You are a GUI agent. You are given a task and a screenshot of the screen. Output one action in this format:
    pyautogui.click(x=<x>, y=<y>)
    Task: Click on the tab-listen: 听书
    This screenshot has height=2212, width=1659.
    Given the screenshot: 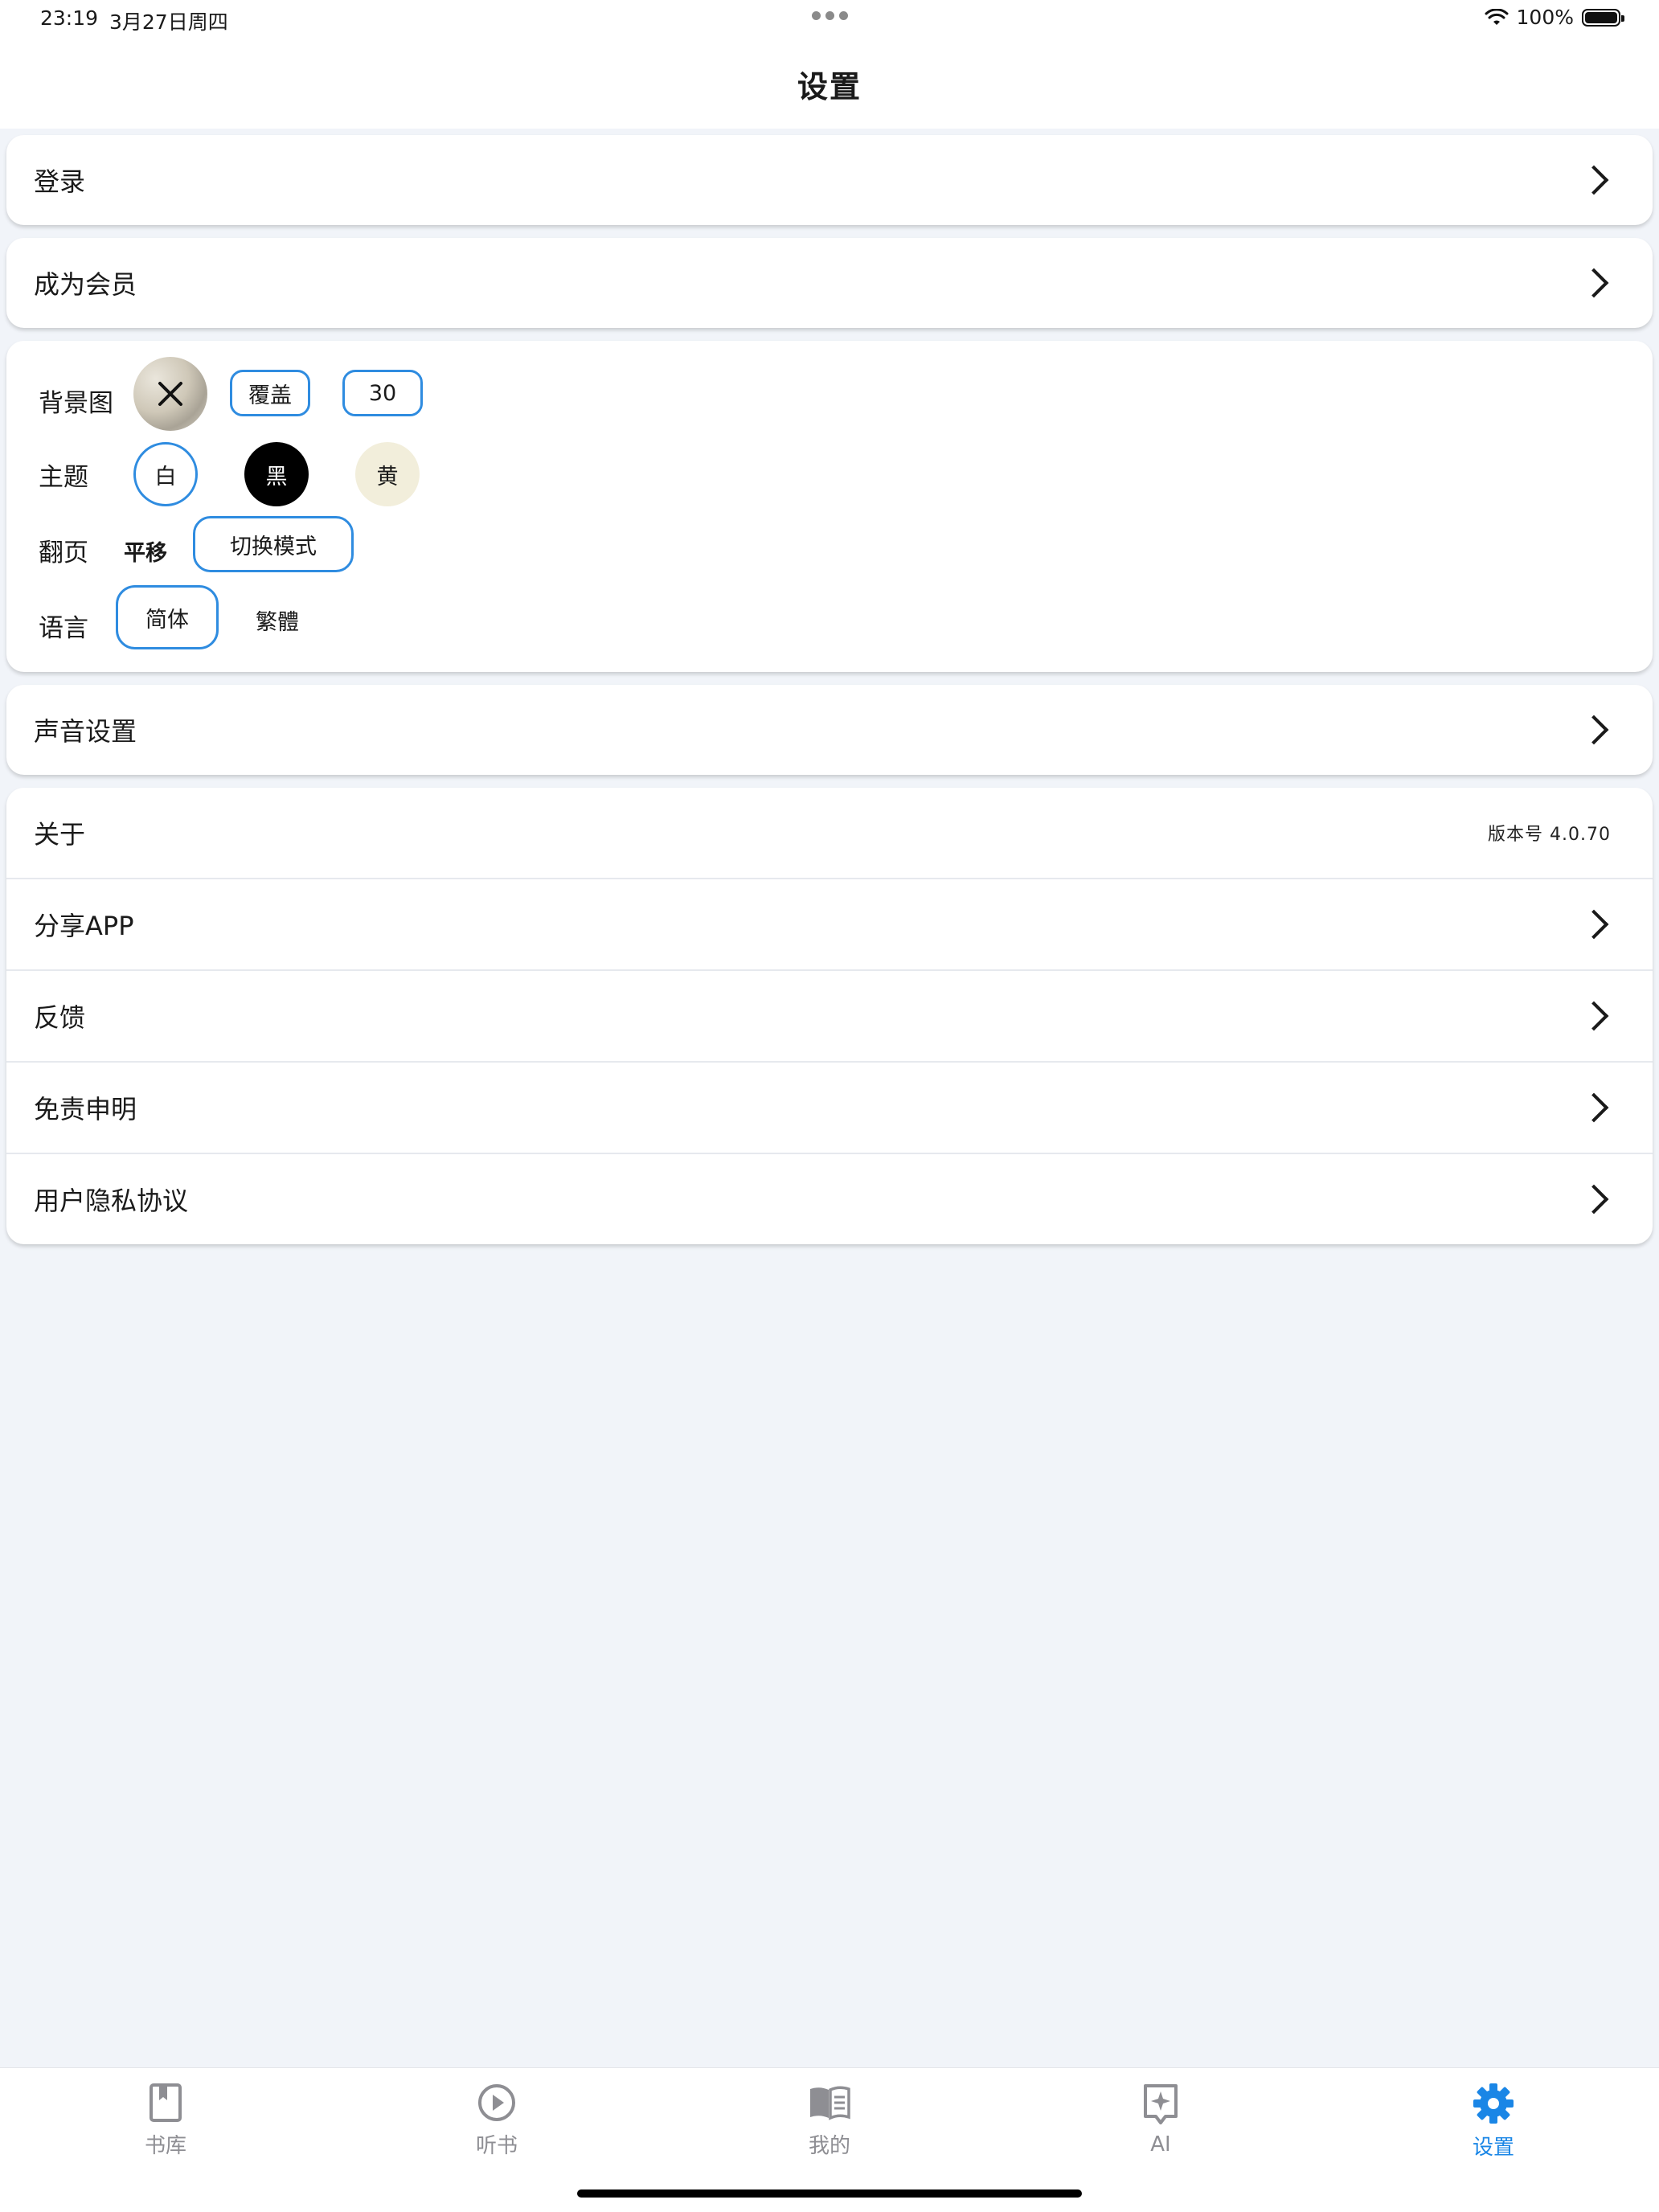 What is the action you would take?
    pyautogui.click(x=496, y=2121)
    